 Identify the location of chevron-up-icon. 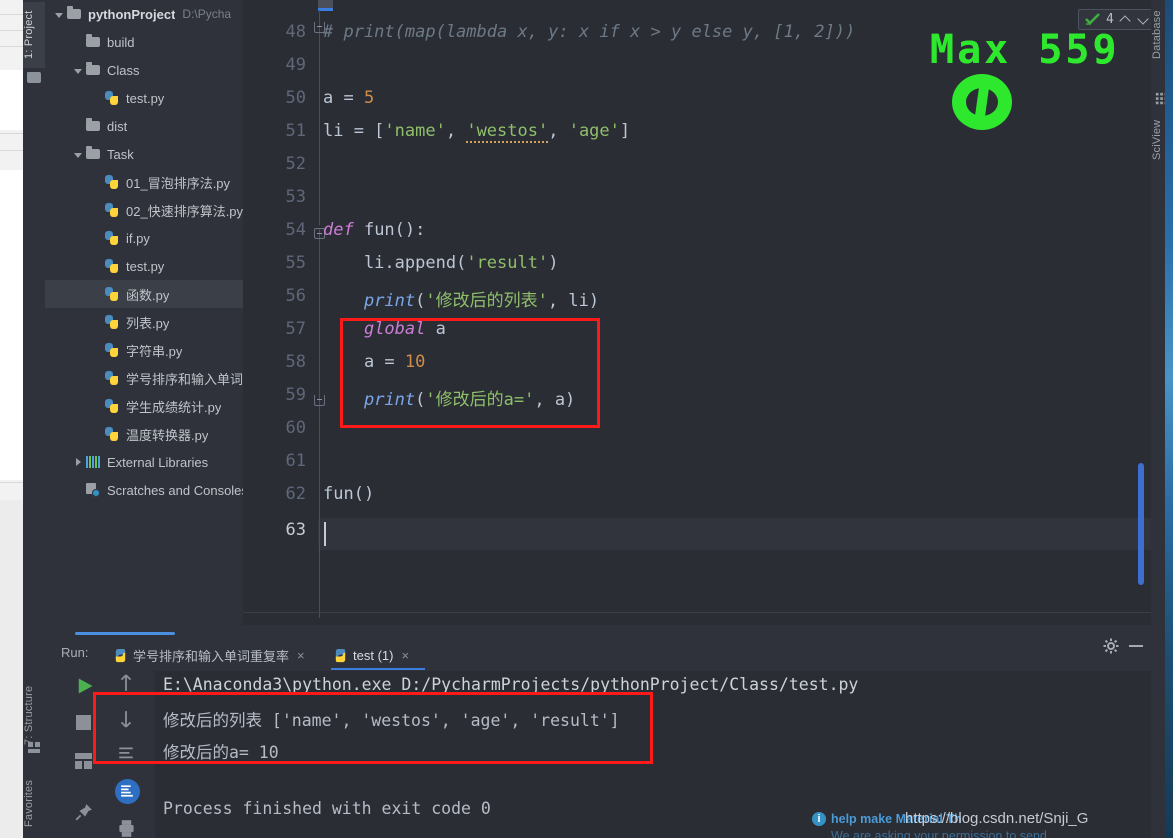
(1126, 20).